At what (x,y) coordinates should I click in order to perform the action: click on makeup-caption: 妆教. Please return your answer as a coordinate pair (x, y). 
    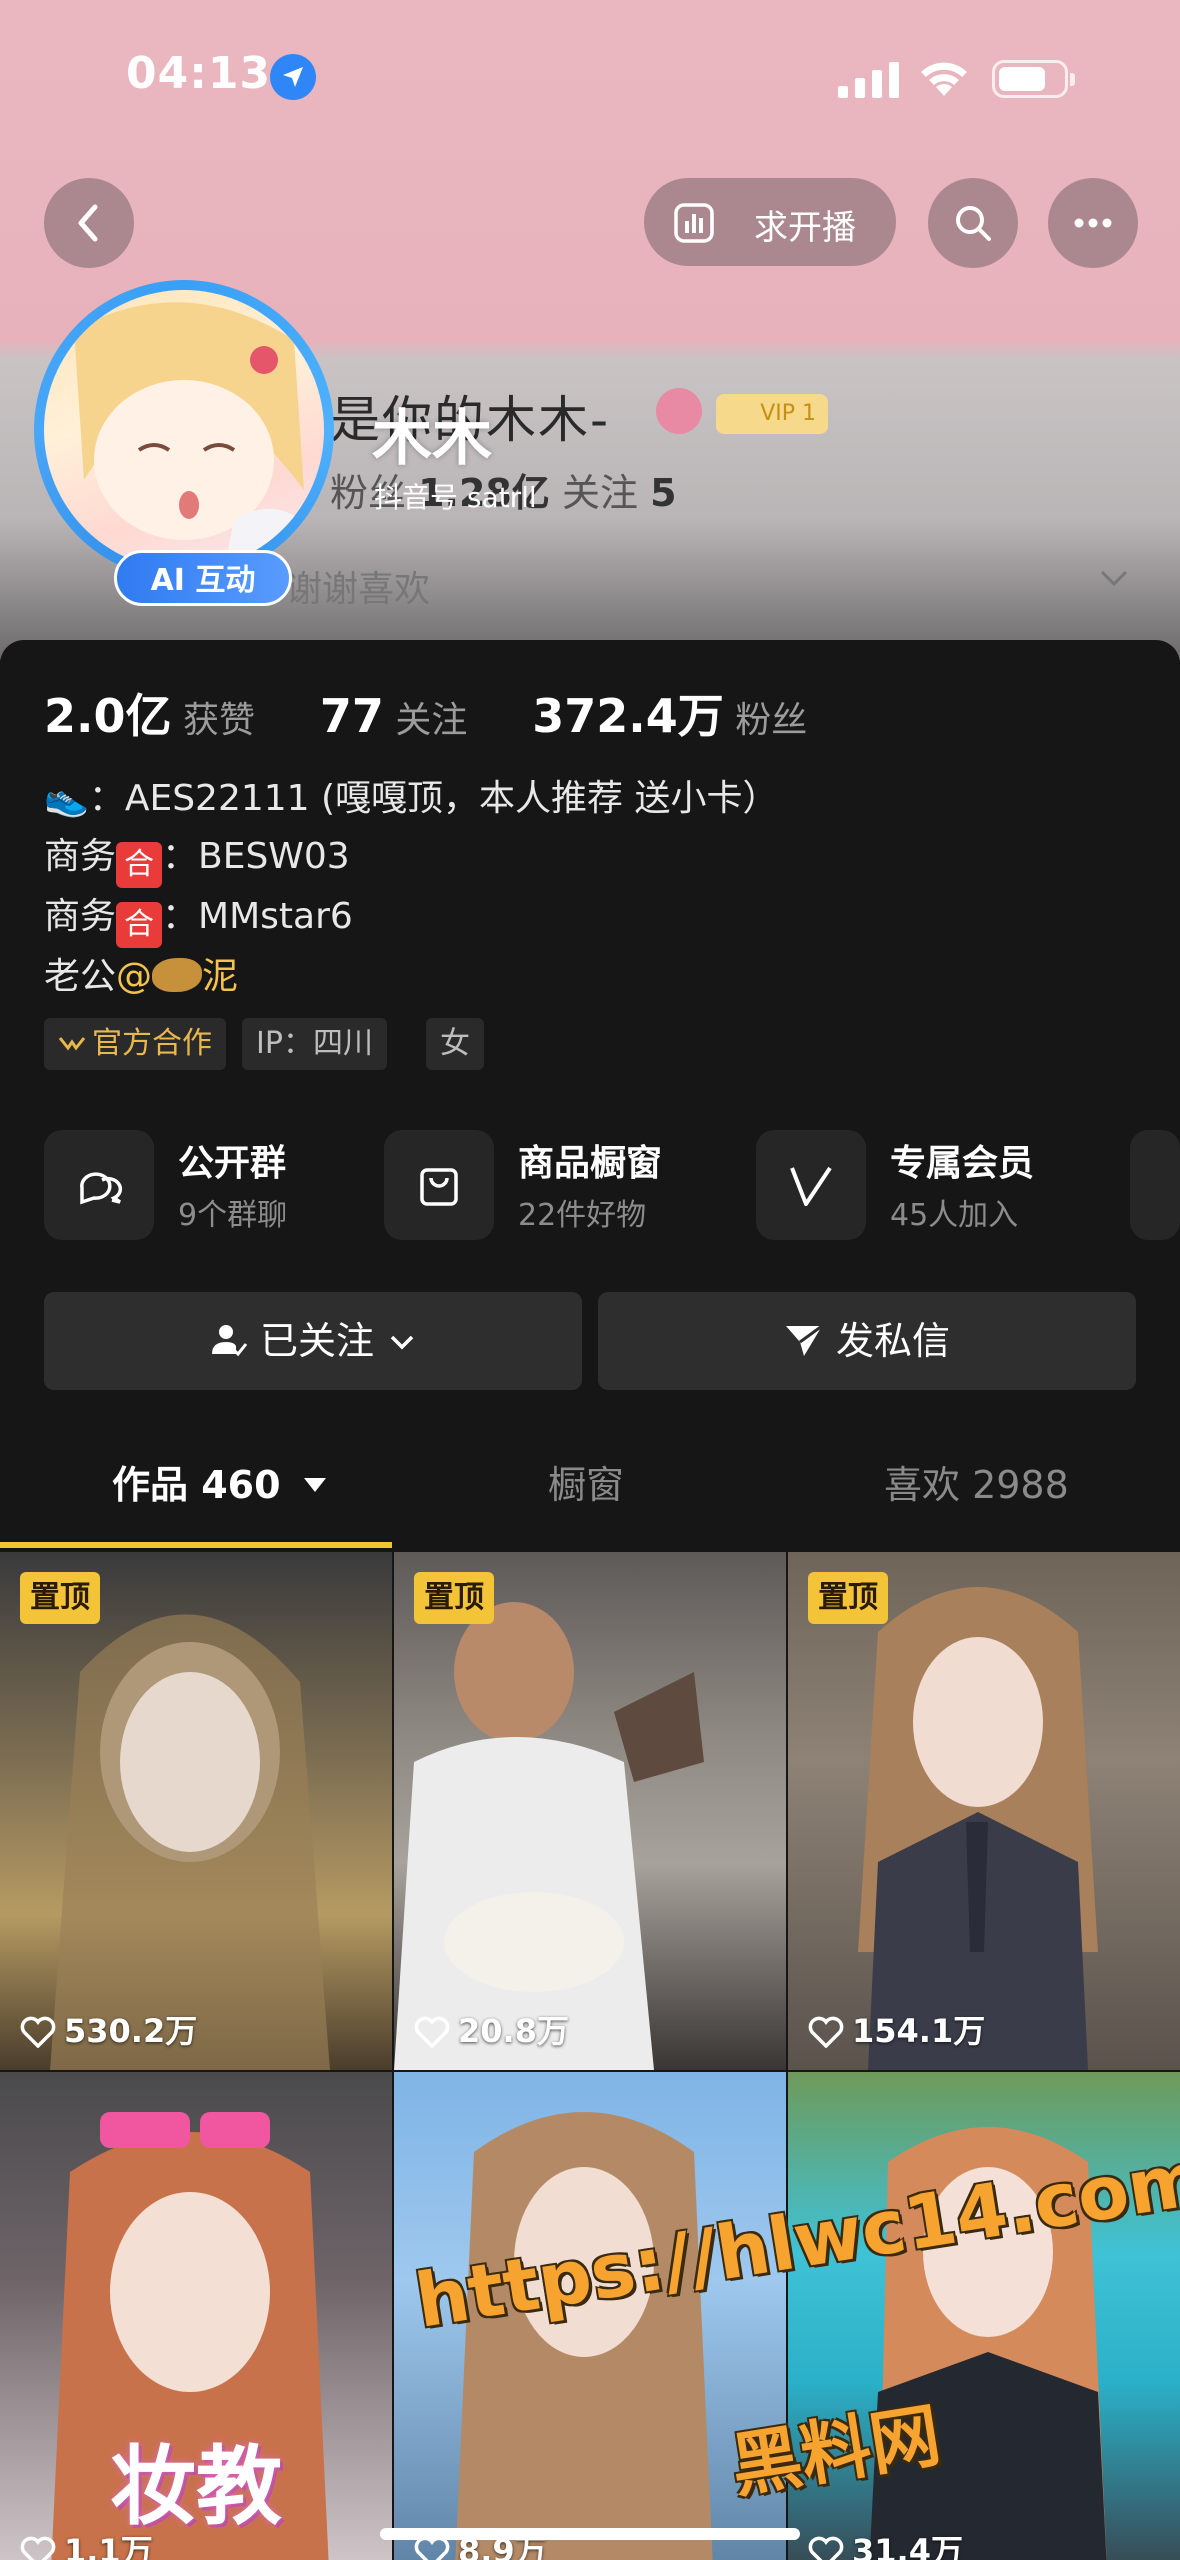
    Looking at the image, I should click on (196, 2487).